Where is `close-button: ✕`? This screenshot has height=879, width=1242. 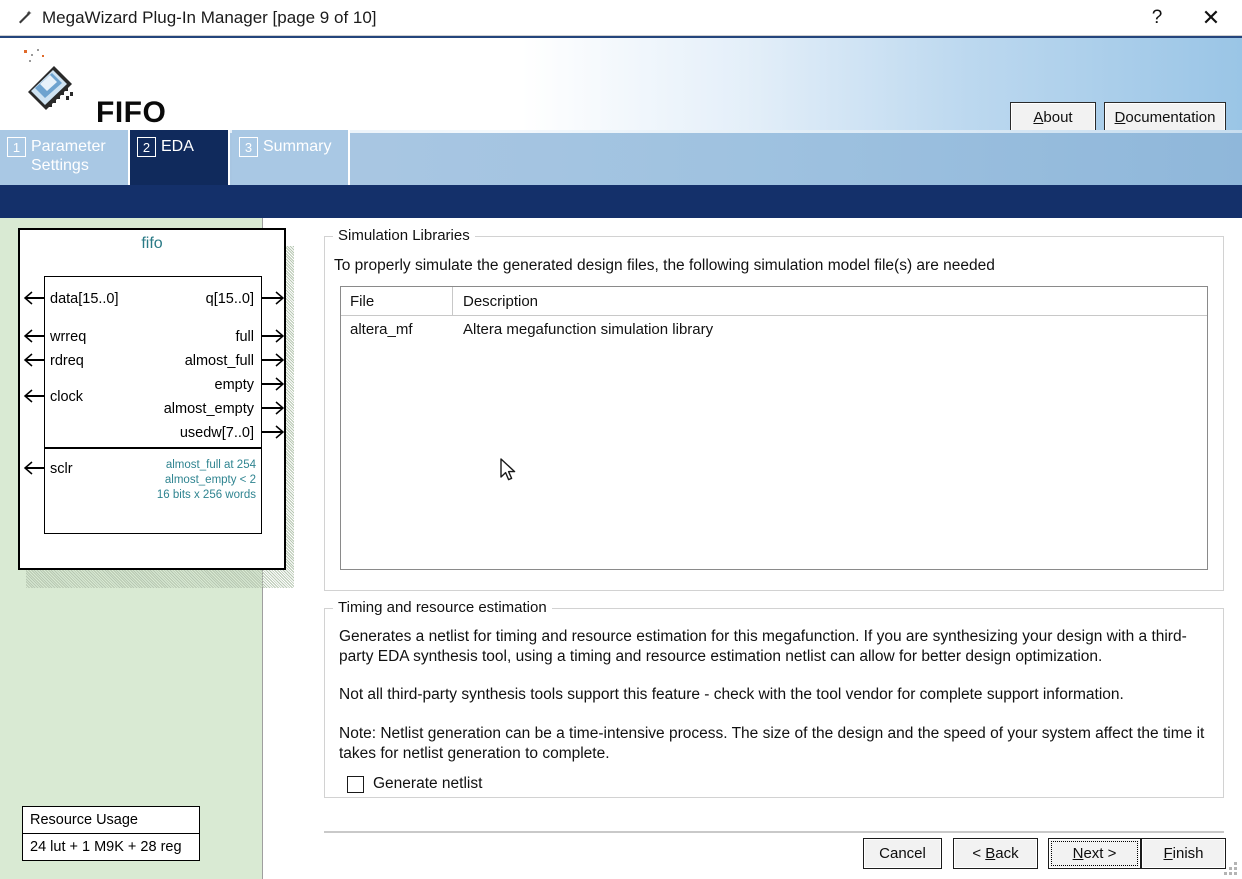 close-button: ✕ is located at coordinates (1211, 18).